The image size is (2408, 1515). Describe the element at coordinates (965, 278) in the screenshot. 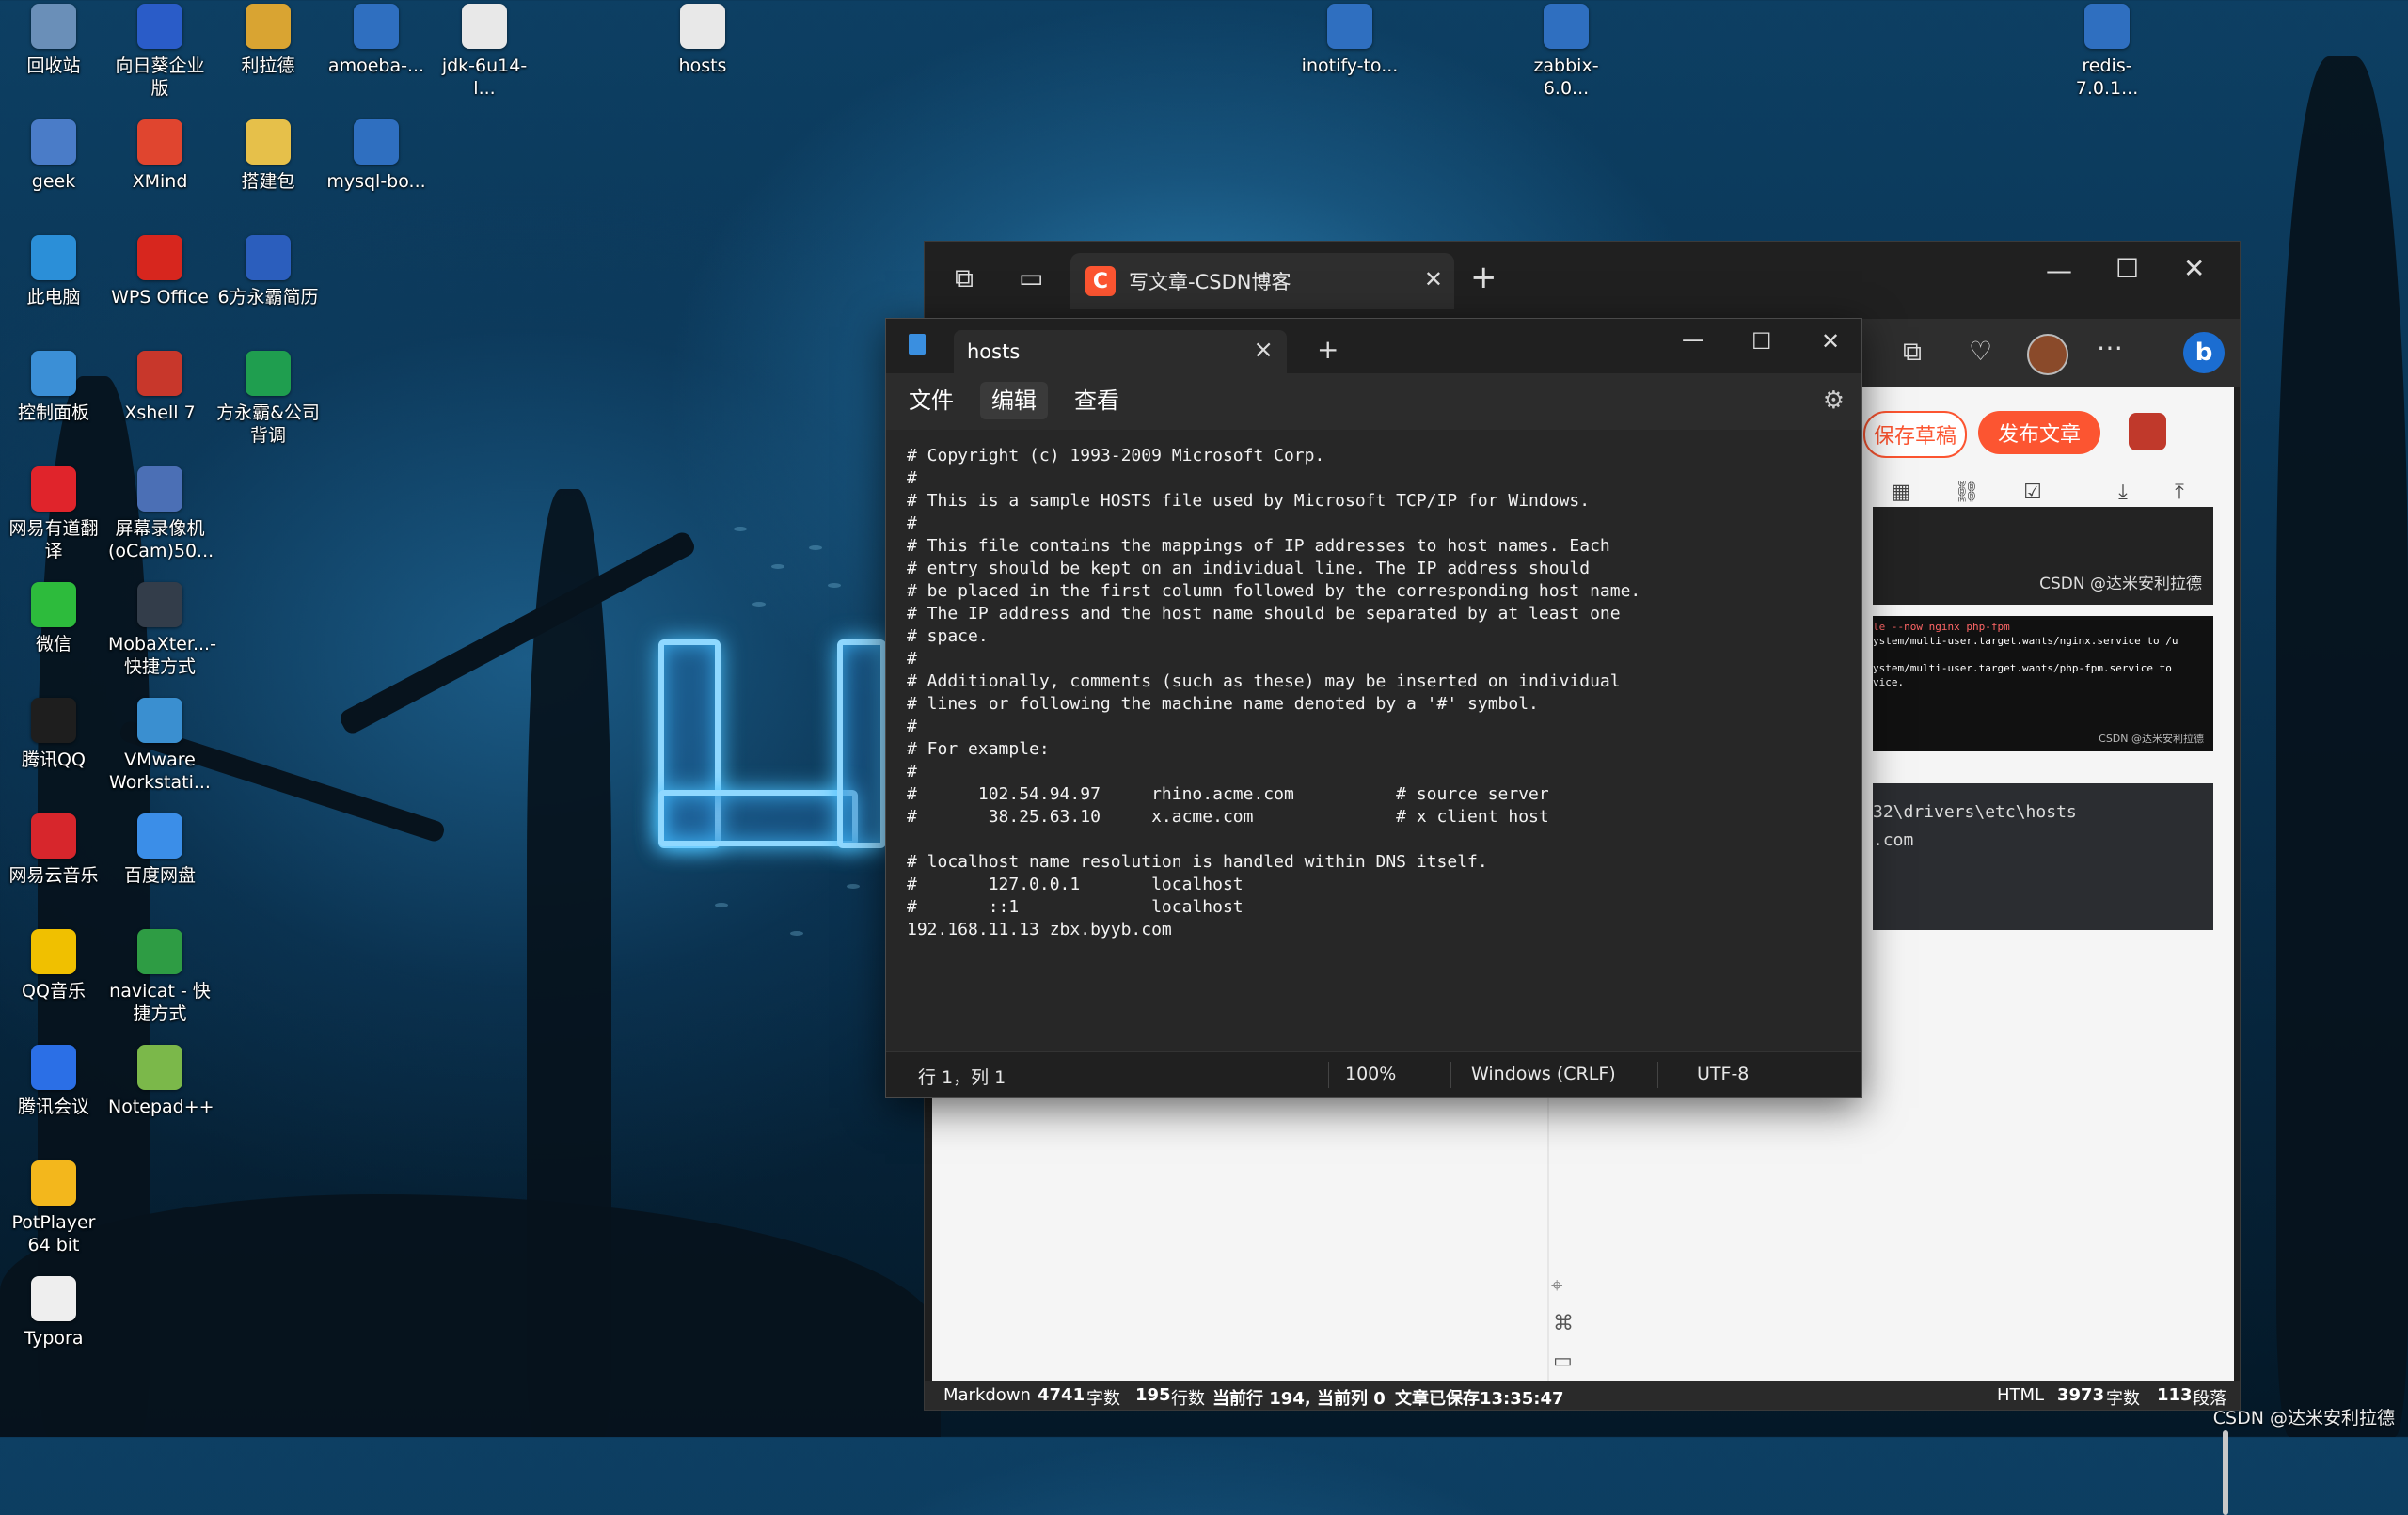

I see `workspaces-icon: ⧉` at that location.